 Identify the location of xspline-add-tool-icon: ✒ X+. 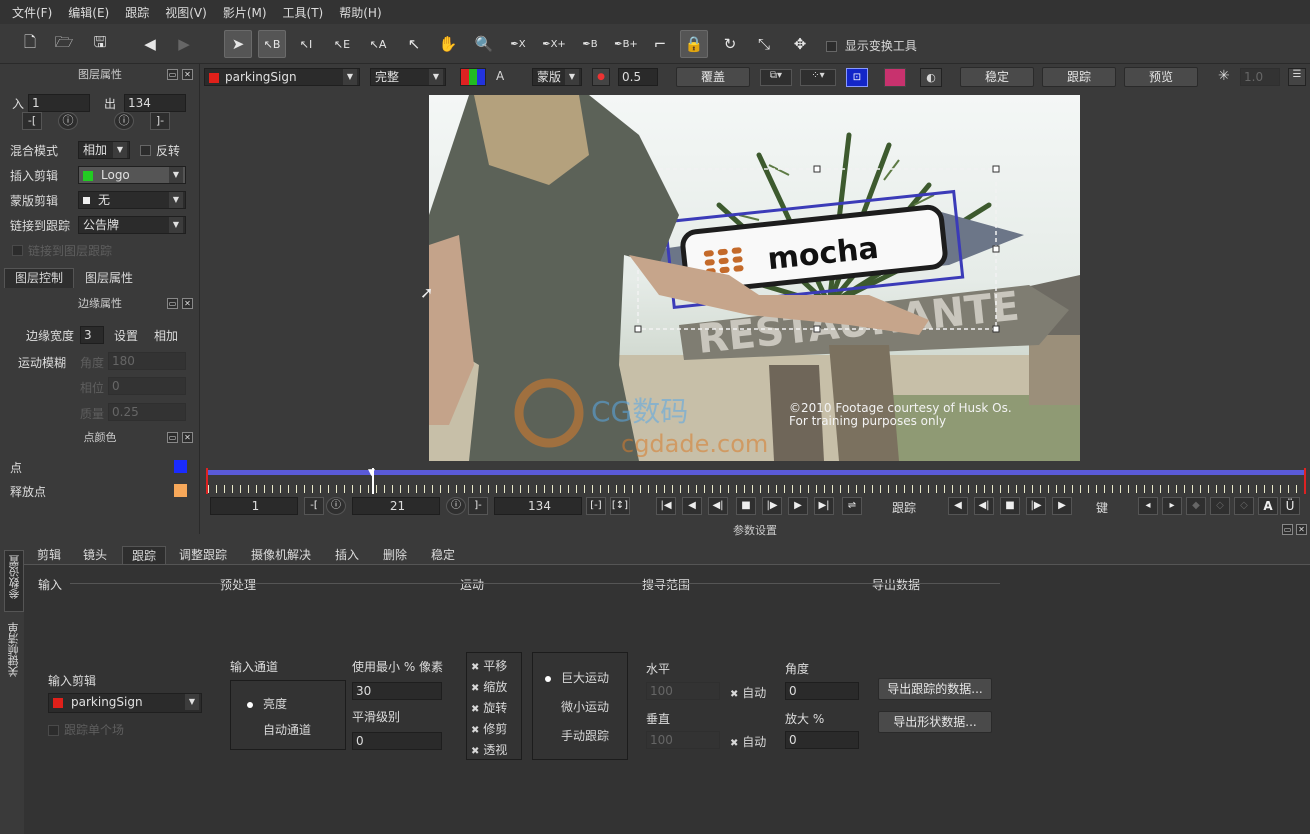
(554, 44).